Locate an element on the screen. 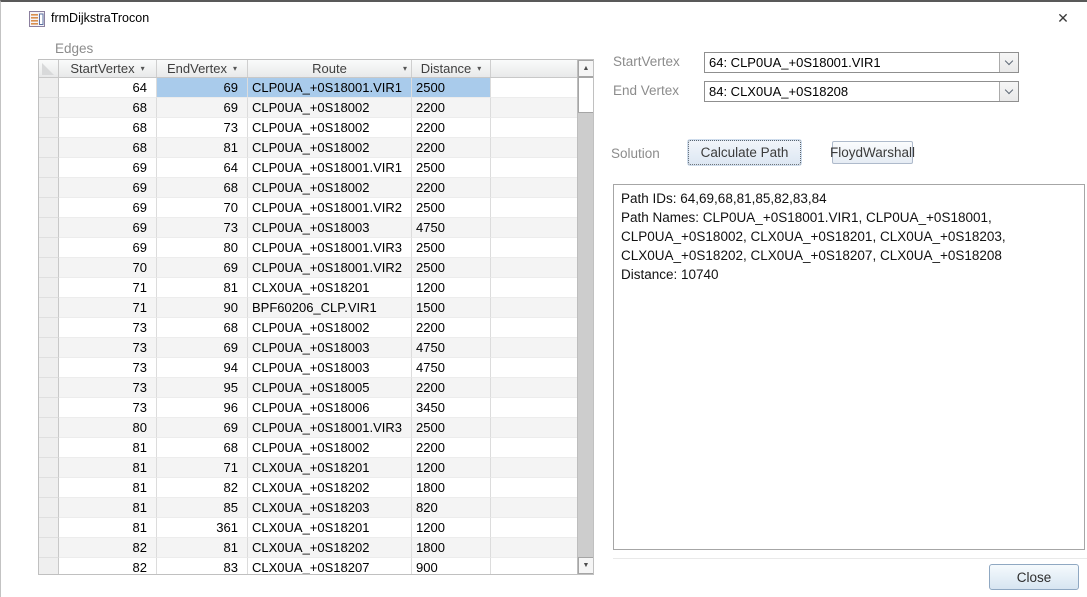  close-button: Close is located at coordinates (1034, 577).